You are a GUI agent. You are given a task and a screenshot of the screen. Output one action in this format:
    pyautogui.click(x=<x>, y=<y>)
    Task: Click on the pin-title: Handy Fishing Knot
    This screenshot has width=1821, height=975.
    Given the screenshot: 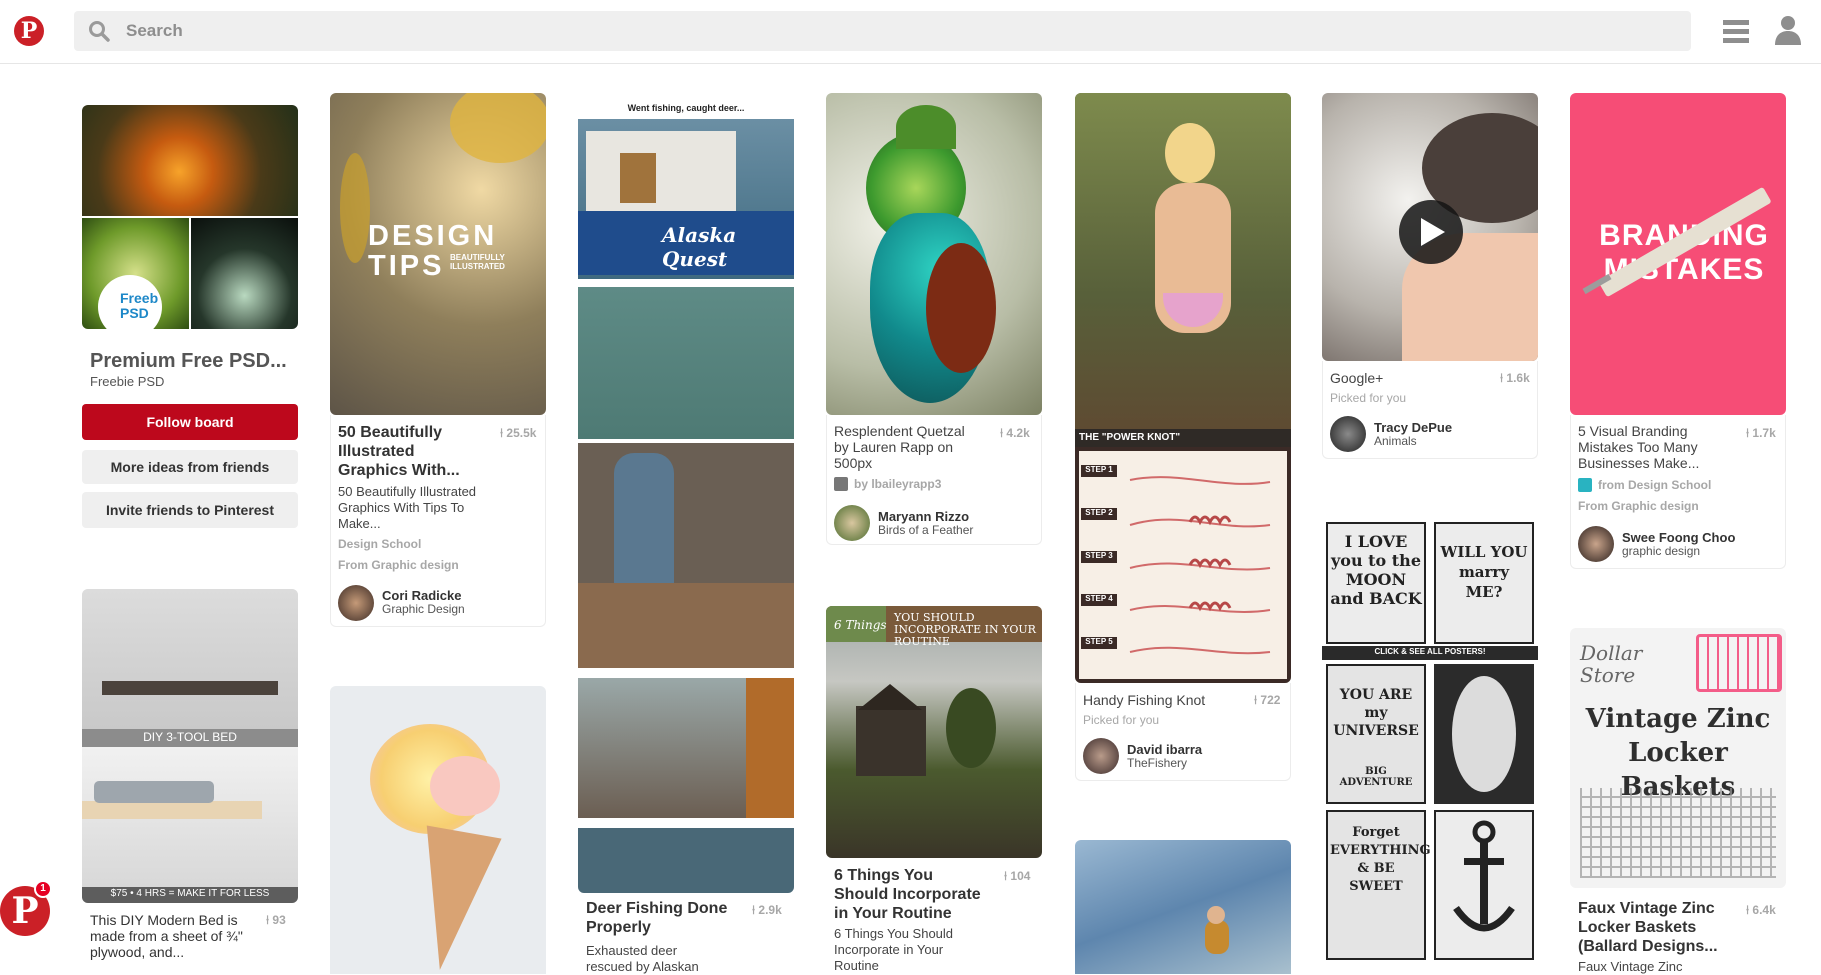 What is the action you would take?
    pyautogui.click(x=1144, y=700)
    